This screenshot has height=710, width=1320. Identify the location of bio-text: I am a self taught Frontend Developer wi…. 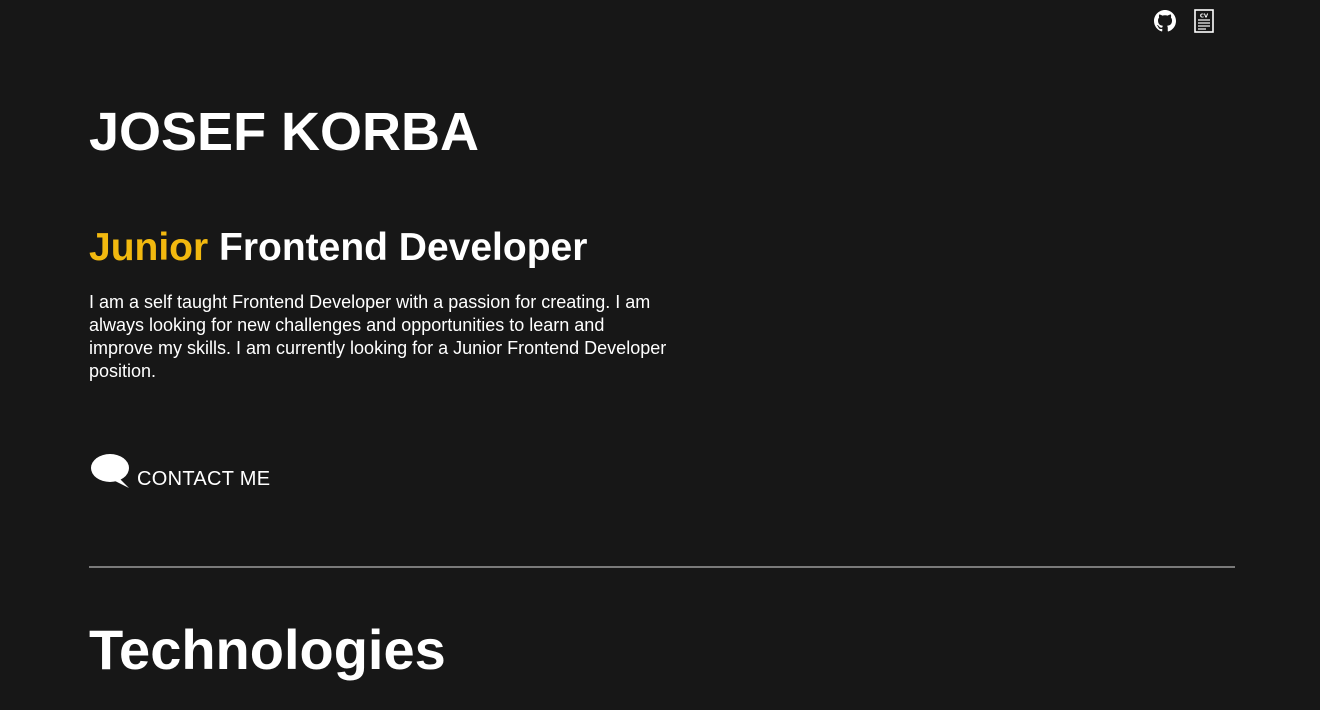
(378, 336).